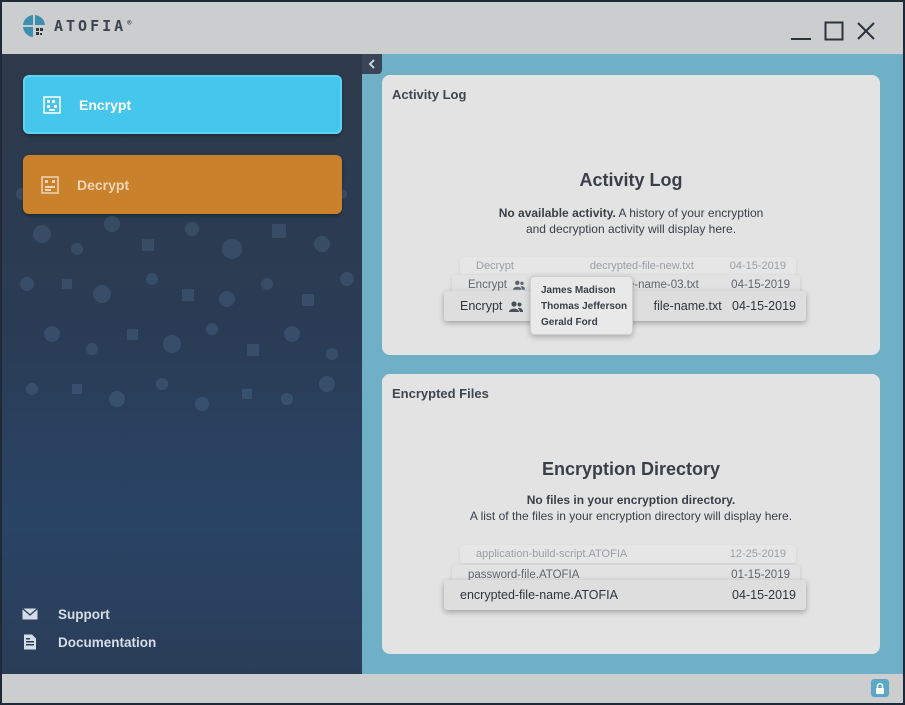 This screenshot has height=705, width=905. Describe the element at coordinates (440, 393) in the screenshot. I see `encrypted-files-header: Encrypted Files` at that location.